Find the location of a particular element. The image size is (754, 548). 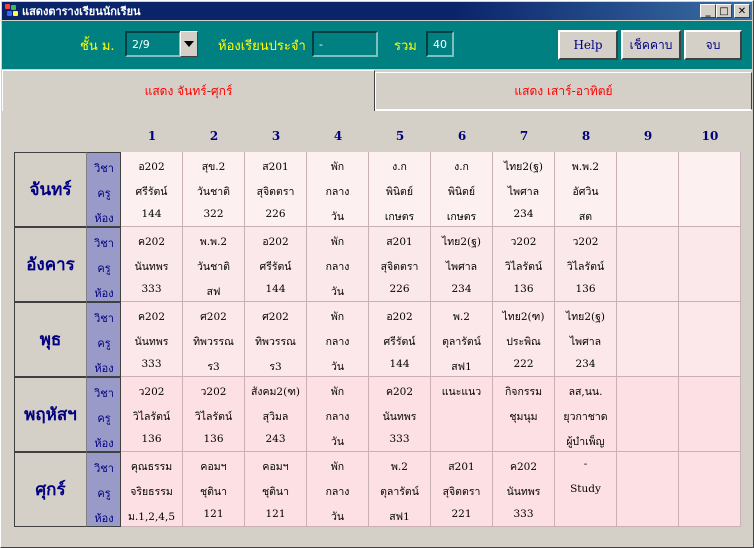

cell-teacher: ตุลารัตน์ is located at coordinates (461, 342).